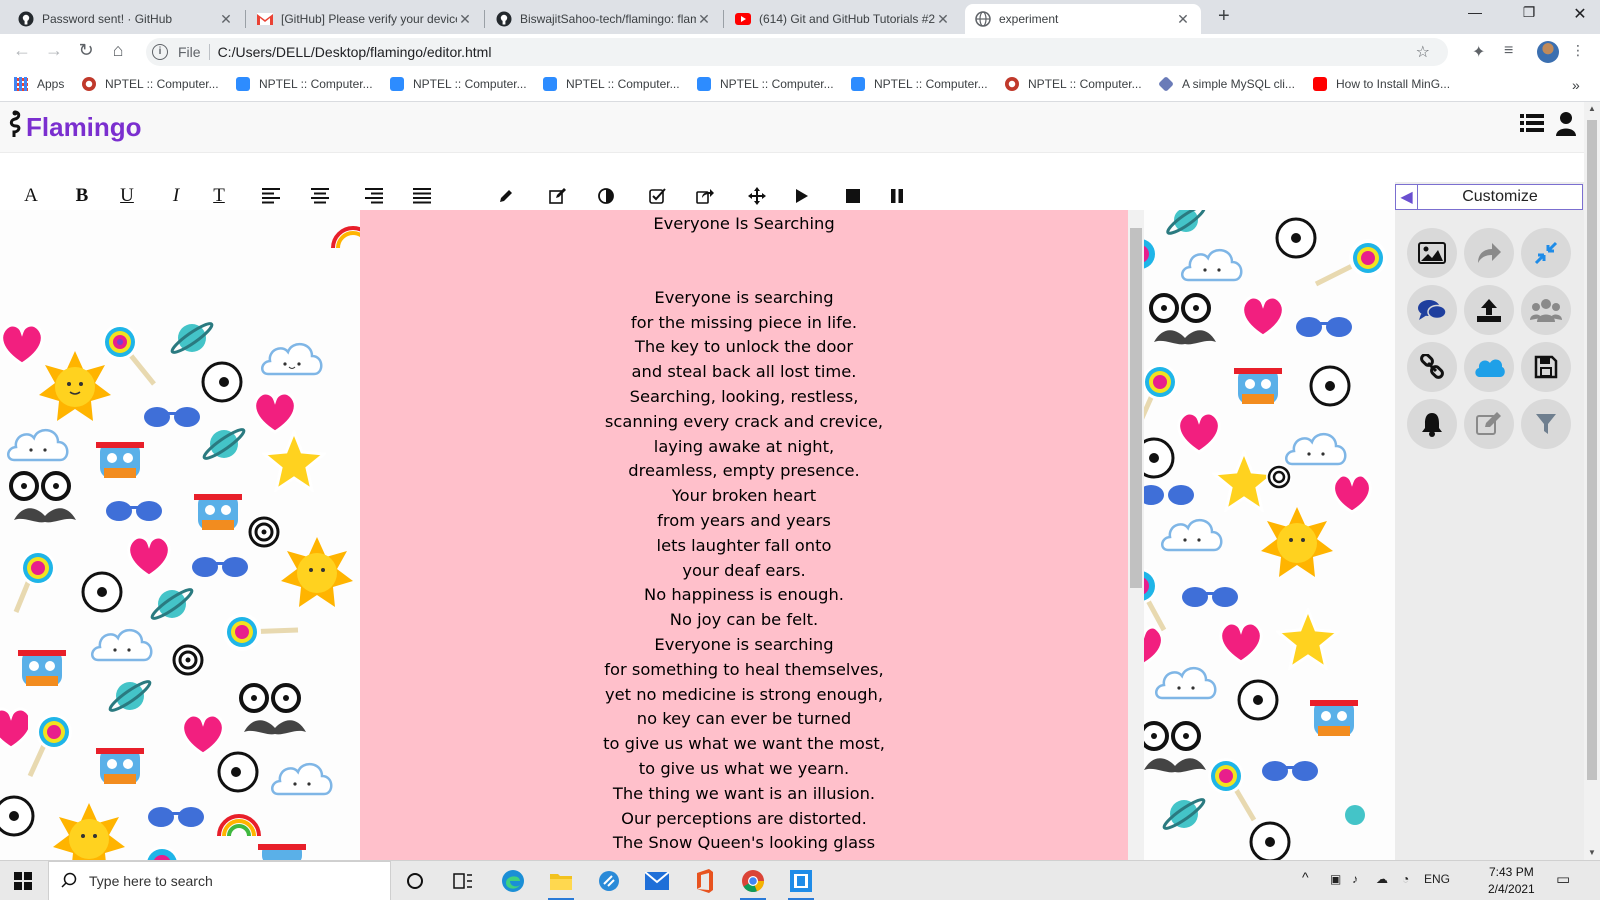 This screenshot has height=900, width=1600. I want to click on scroll-down-icon: ▼, so click(1592, 852).